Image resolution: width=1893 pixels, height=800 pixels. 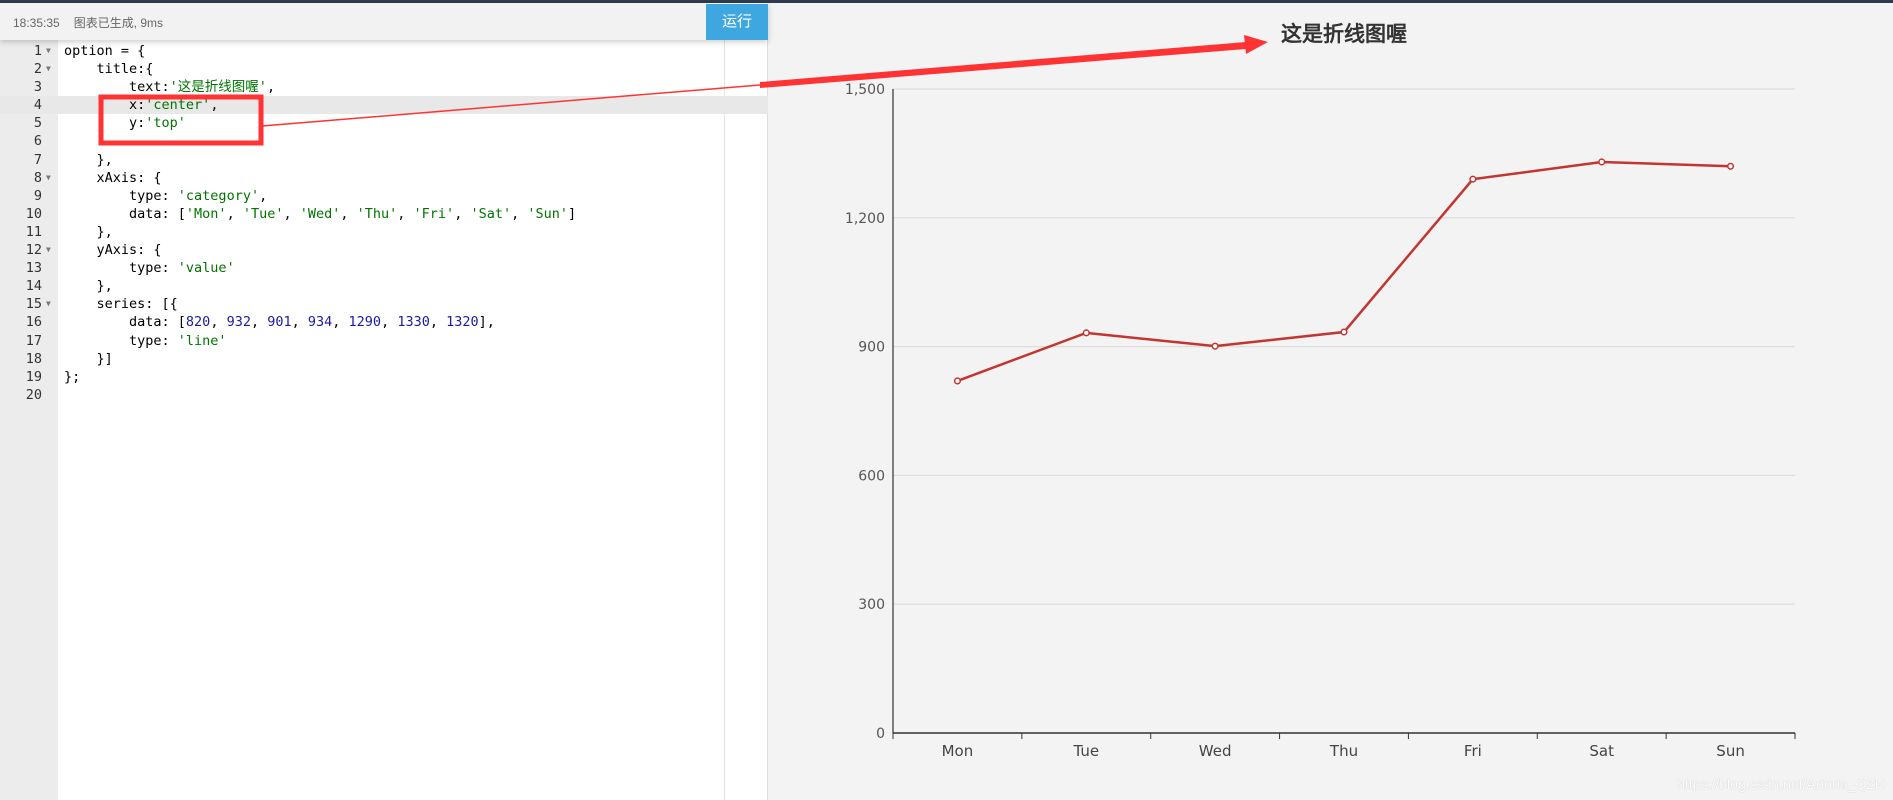 What do you see at coordinates (37, 159) in the screenshot?
I see `line-number: 7` at bounding box center [37, 159].